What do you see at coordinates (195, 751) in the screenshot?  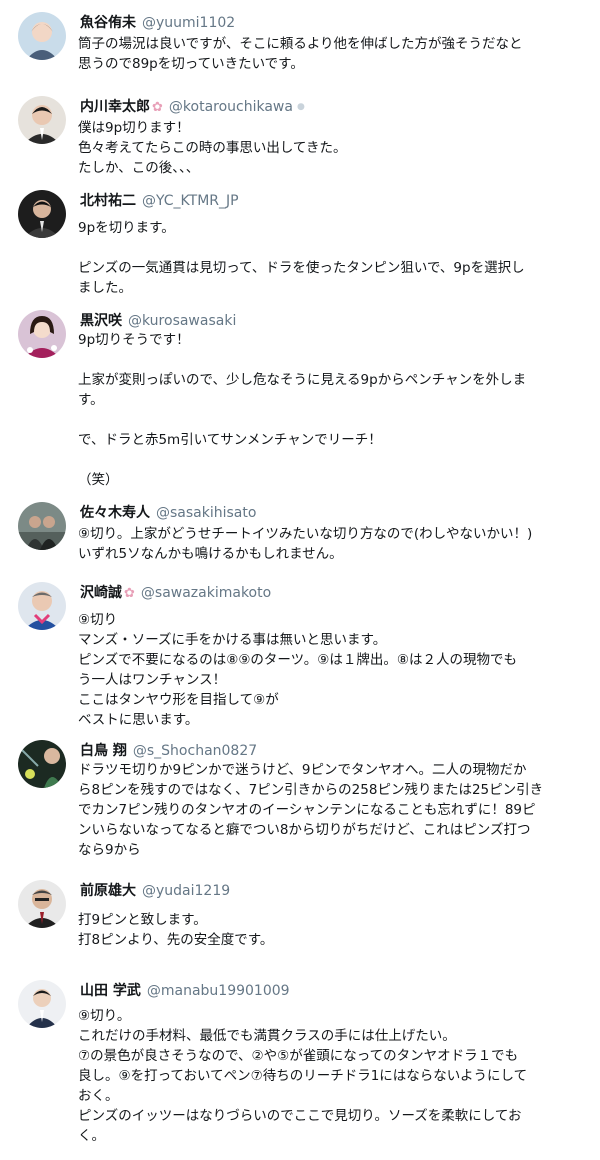 I see `user-handle: @s_Shochan0827` at bounding box center [195, 751].